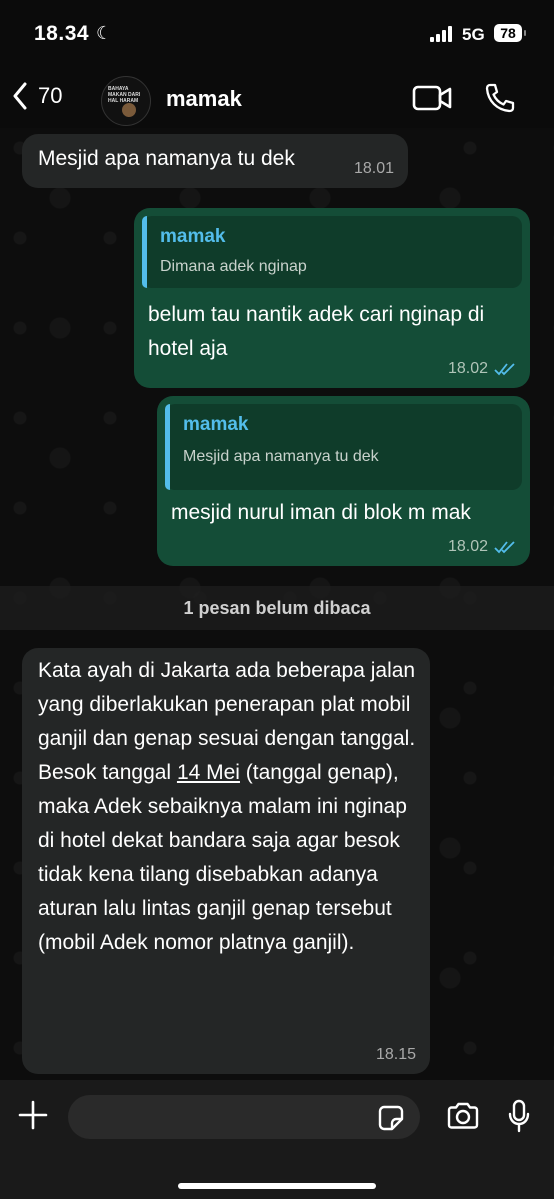 The width and height of the screenshot is (554, 1199). What do you see at coordinates (395, 1054) in the screenshot?
I see `message-time: 18.15` at bounding box center [395, 1054].